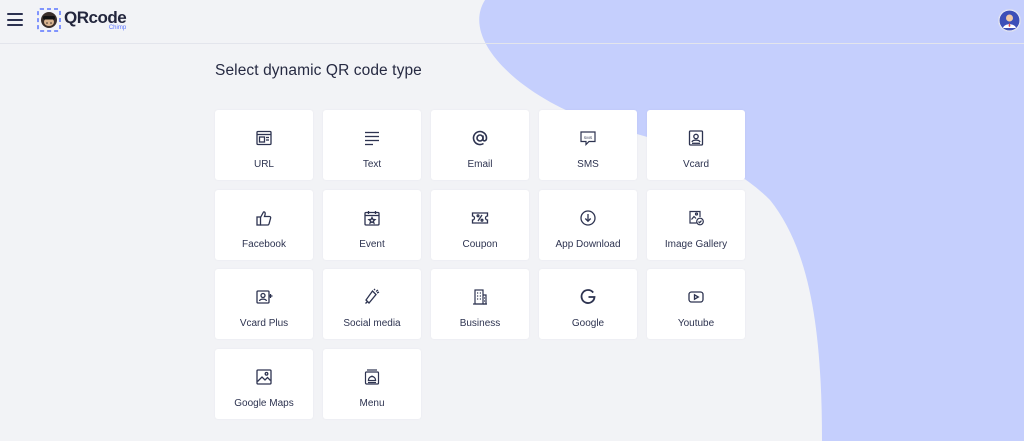  What do you see at coordinates (82, 21) in the screenshot?
I see `logo: QRcode Chimp` at bounding box center [82, 21].